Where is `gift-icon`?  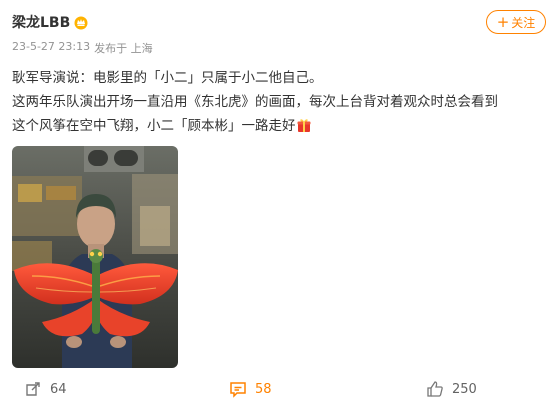
gift-icon is located at coordinates (303, 125).